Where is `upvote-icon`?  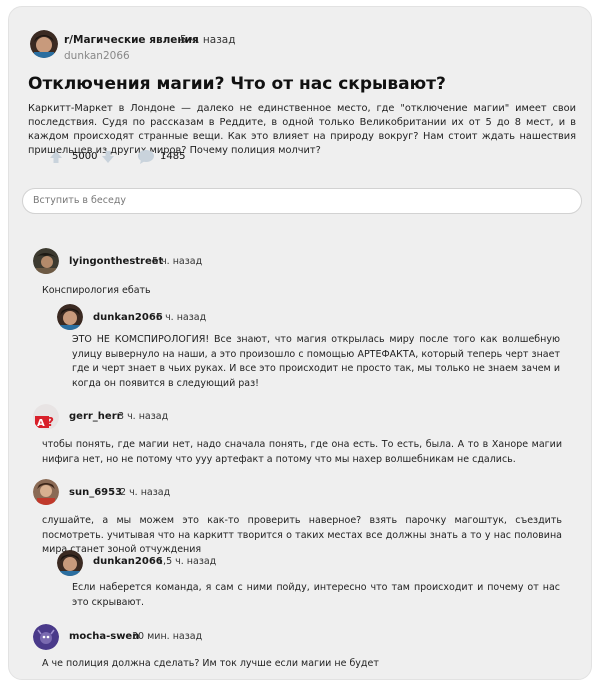 upvote-icon is located at coordinates (56, 157).